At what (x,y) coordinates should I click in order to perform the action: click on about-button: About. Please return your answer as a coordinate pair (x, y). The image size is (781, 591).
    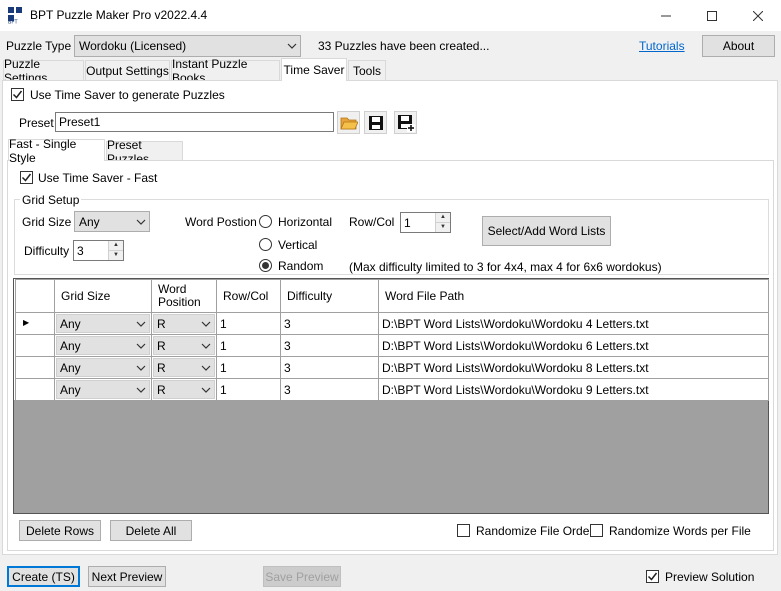
    Looking at the image, I should click on (738, 46).